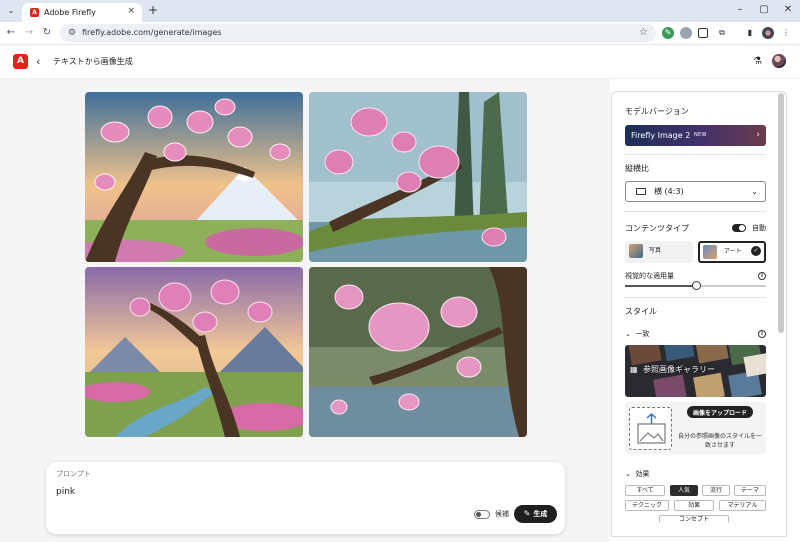 The width and height of the screenshot is (800, 542). Describe the element at coordinates (710, 252) in the screenshot. I see `art-thumbnail` at that location.